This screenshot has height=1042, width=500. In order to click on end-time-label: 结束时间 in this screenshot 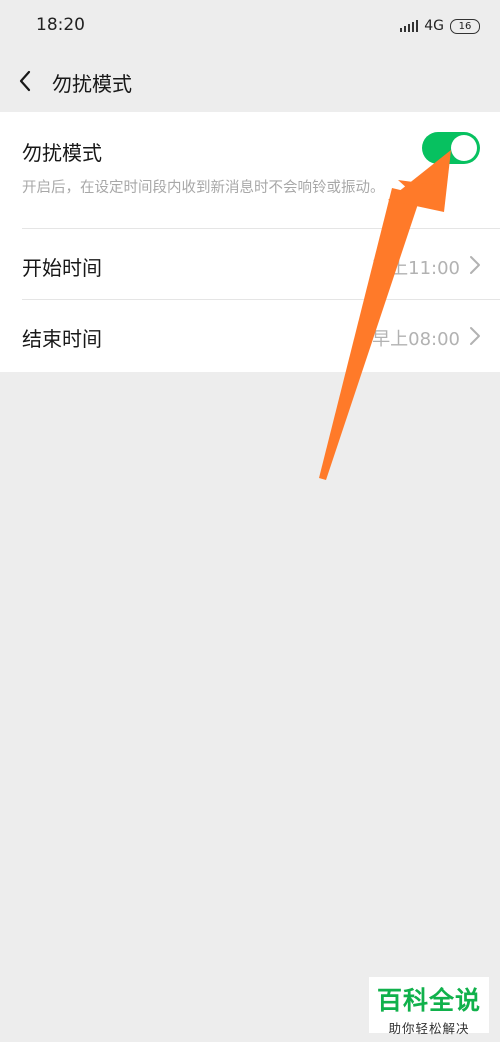, I will do `click(62, 339)`.